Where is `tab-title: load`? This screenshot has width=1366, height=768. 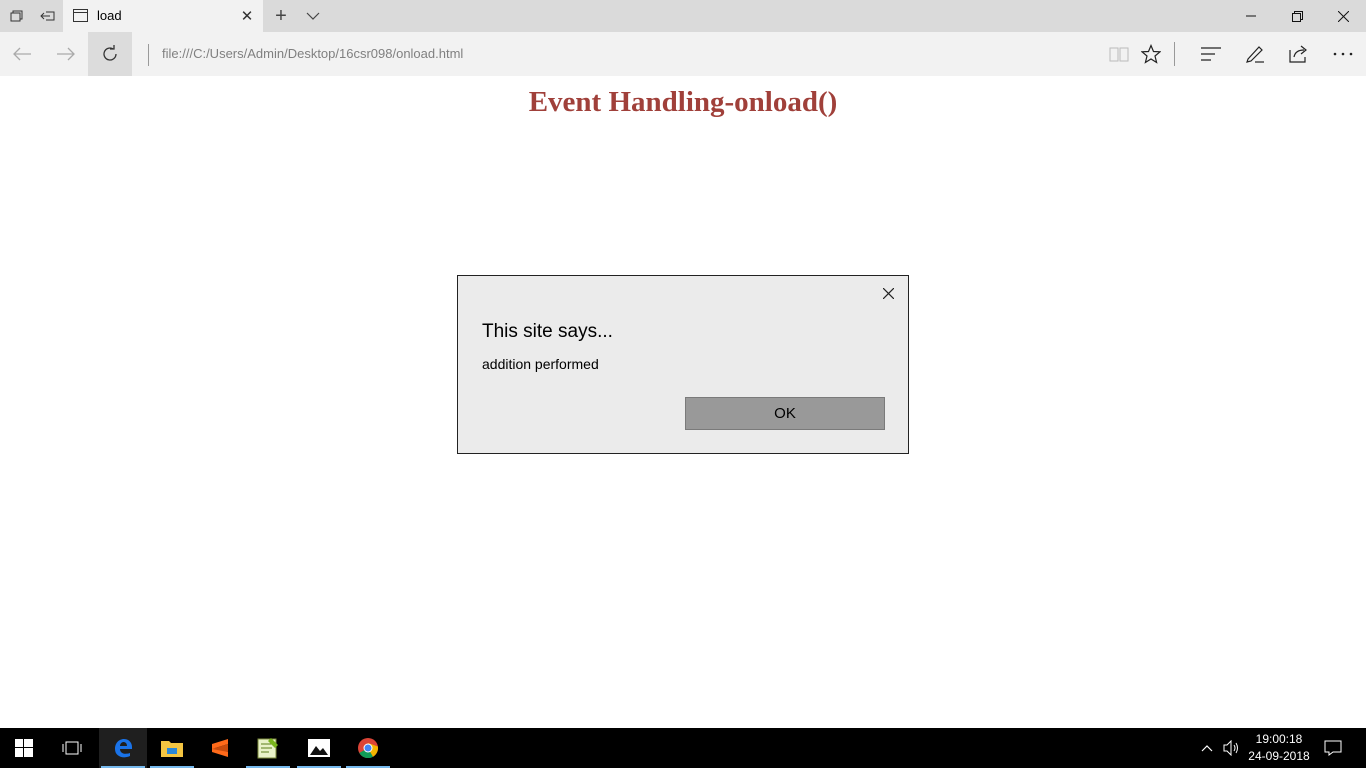 tab-title: load is located at coordinates (109, 15).